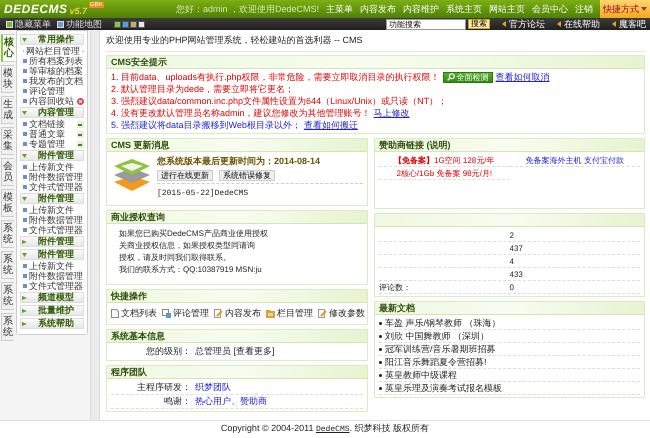  I want to click on stat-value: 433, so click(516, 274).